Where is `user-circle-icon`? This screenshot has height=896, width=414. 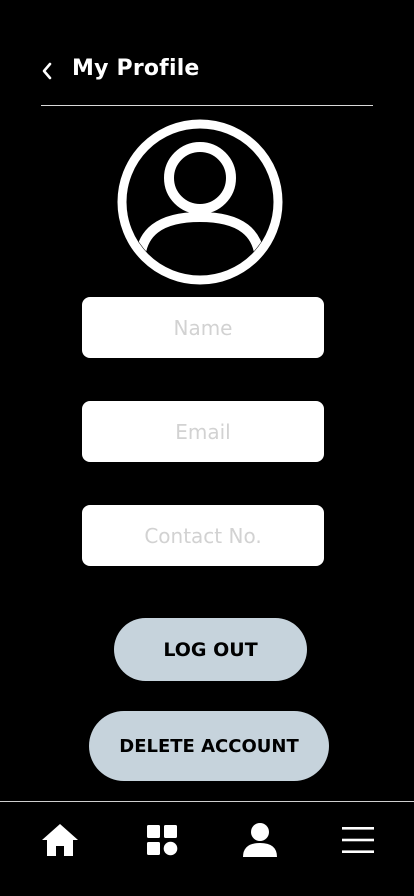 user-circle-icon is located at coordinates (200, 202).